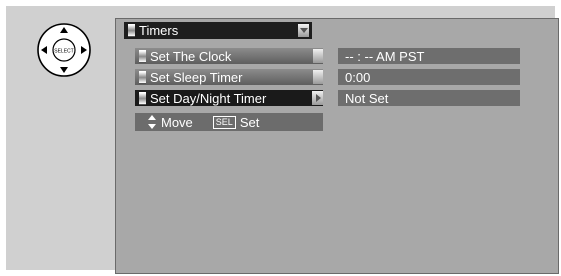  Describe the element at coordinates (429, 77) in the screenshot. I see `sleep-timer-value: 0:00` at that location.